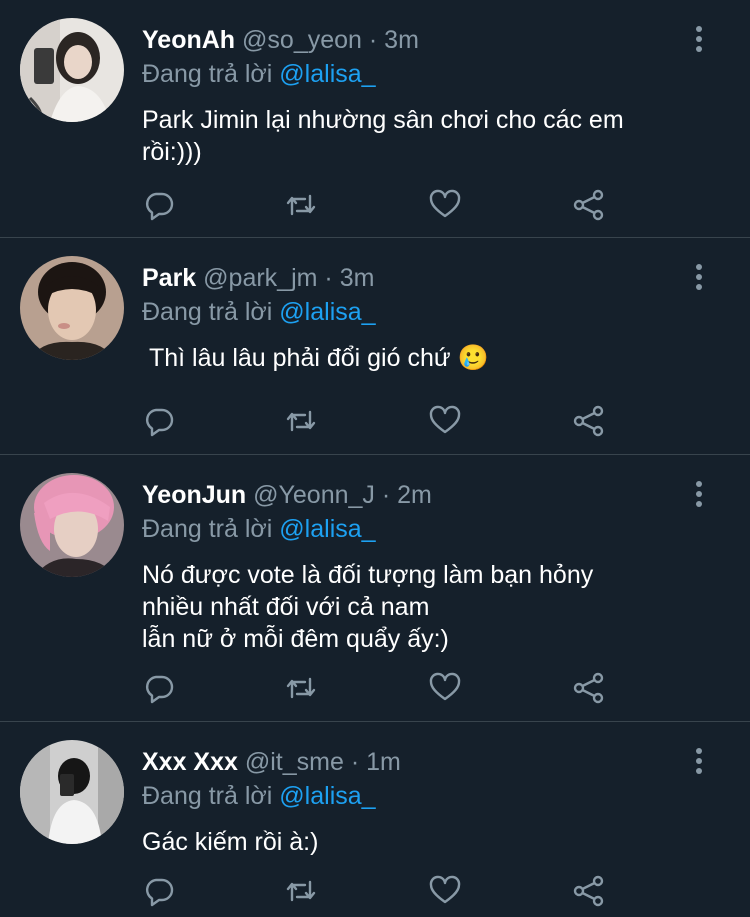  Describe the element at coordinates (302, 40) in the screenshot. I see `username: @so_yeon` at that location.